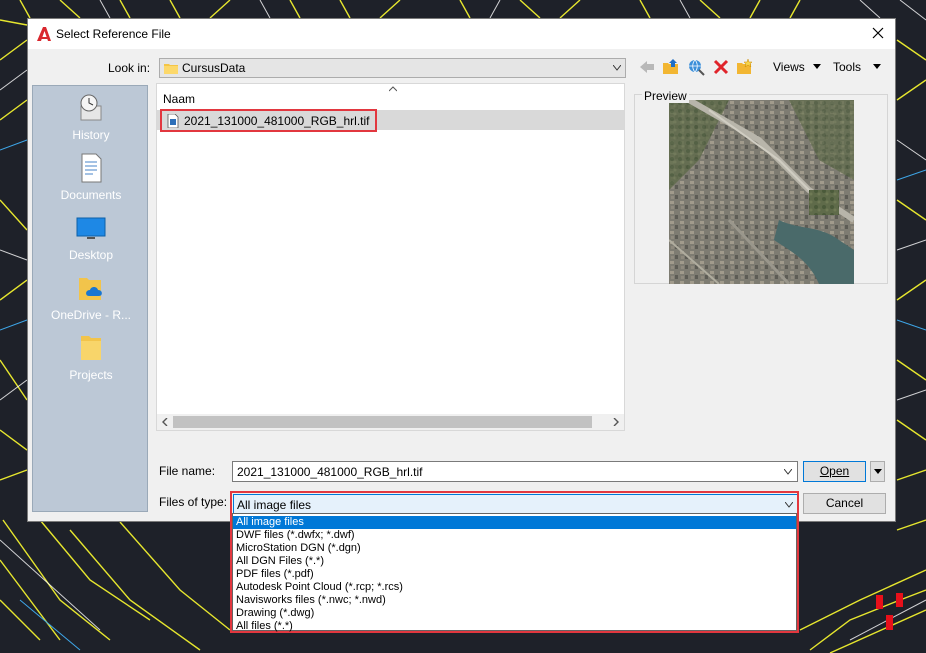 The width and height of the screenshot is (926, 653). I want to click on file-type-option: MicroStation DGN (*.dgn), so click(514, 548).